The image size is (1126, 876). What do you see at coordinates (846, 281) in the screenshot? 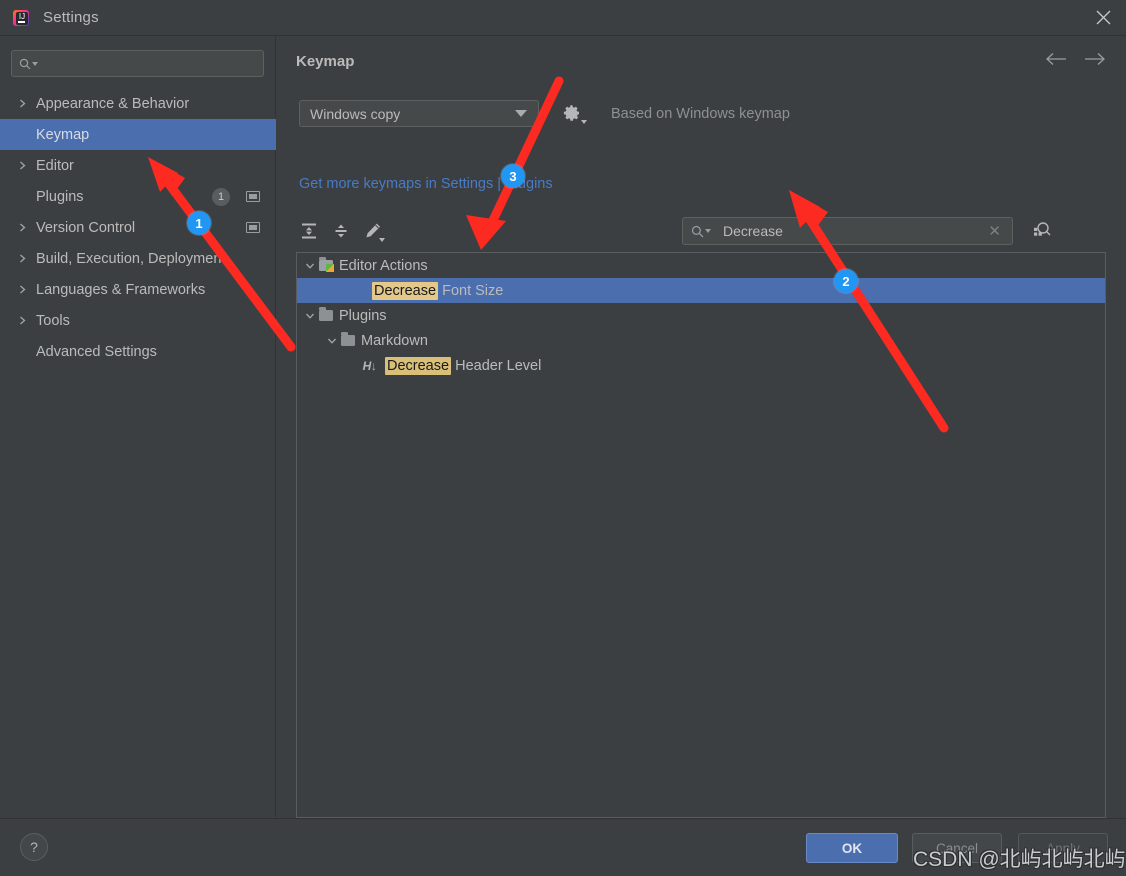
I see `annotation-badge-2: 2` at bounding box center [846, 281].